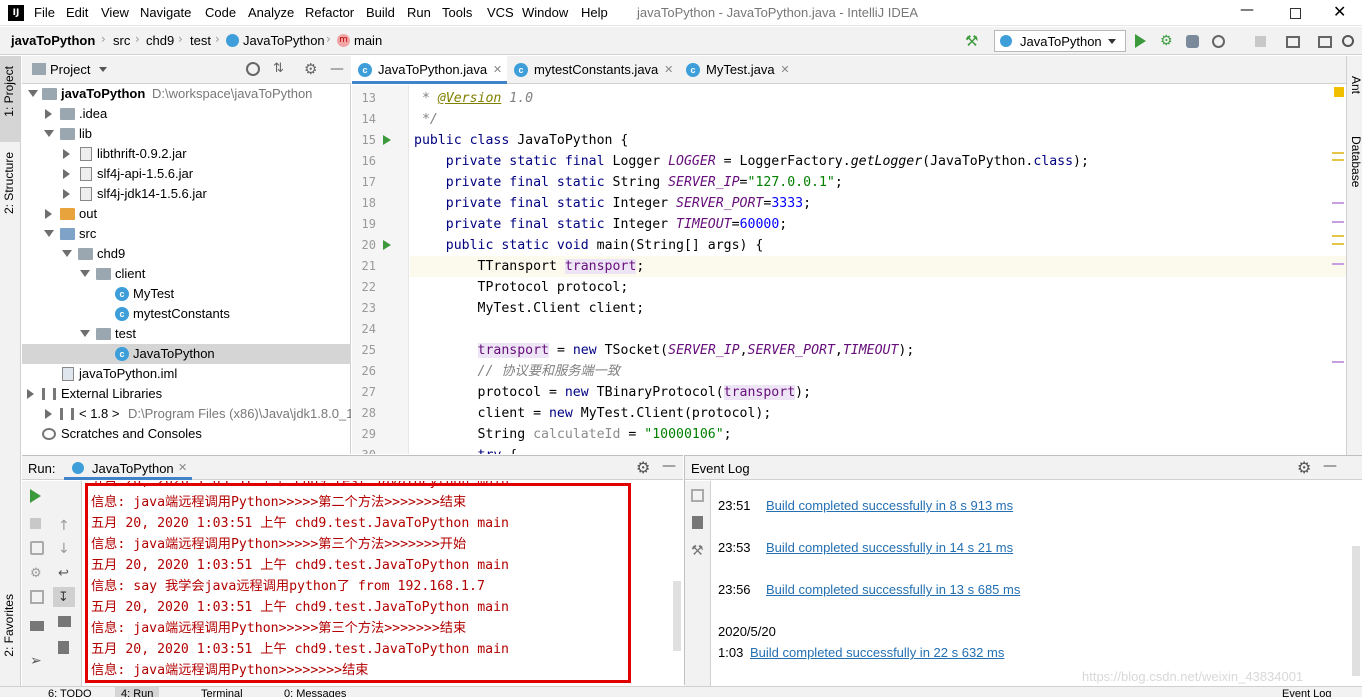  I want to click on coverage-icon, so click(1192, 41).